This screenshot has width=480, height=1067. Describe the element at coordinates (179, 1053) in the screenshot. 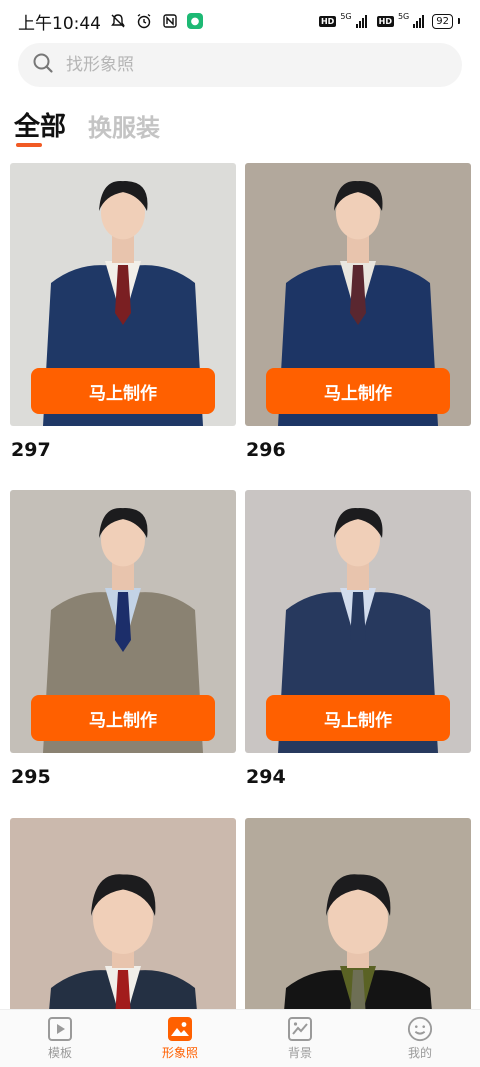

I see `nav-label: 形象照` at that location.